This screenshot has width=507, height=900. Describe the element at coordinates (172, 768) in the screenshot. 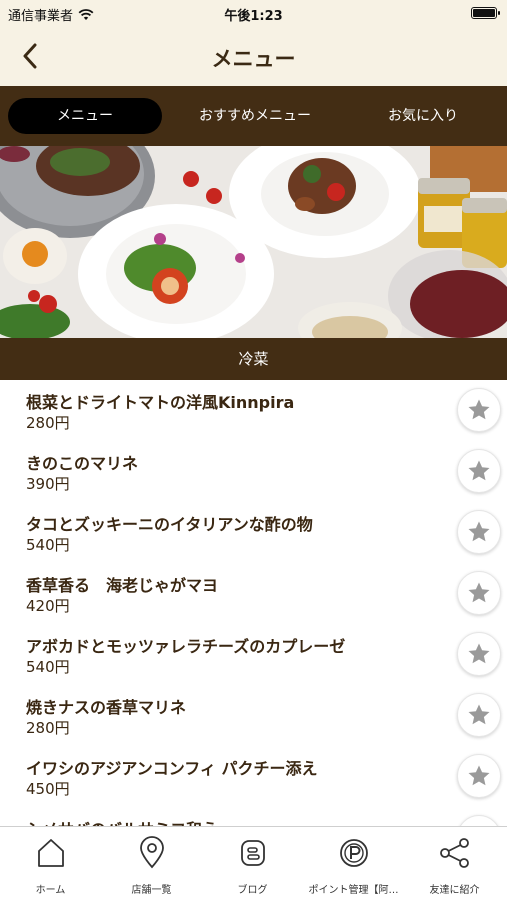

I see `item-name: イワシのアジアンコンフィ パクチー添え` at that location.